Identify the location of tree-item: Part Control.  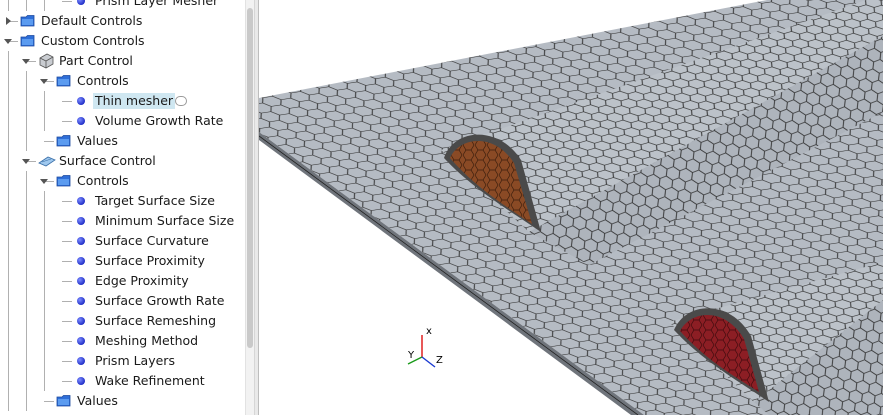
(122, 61).